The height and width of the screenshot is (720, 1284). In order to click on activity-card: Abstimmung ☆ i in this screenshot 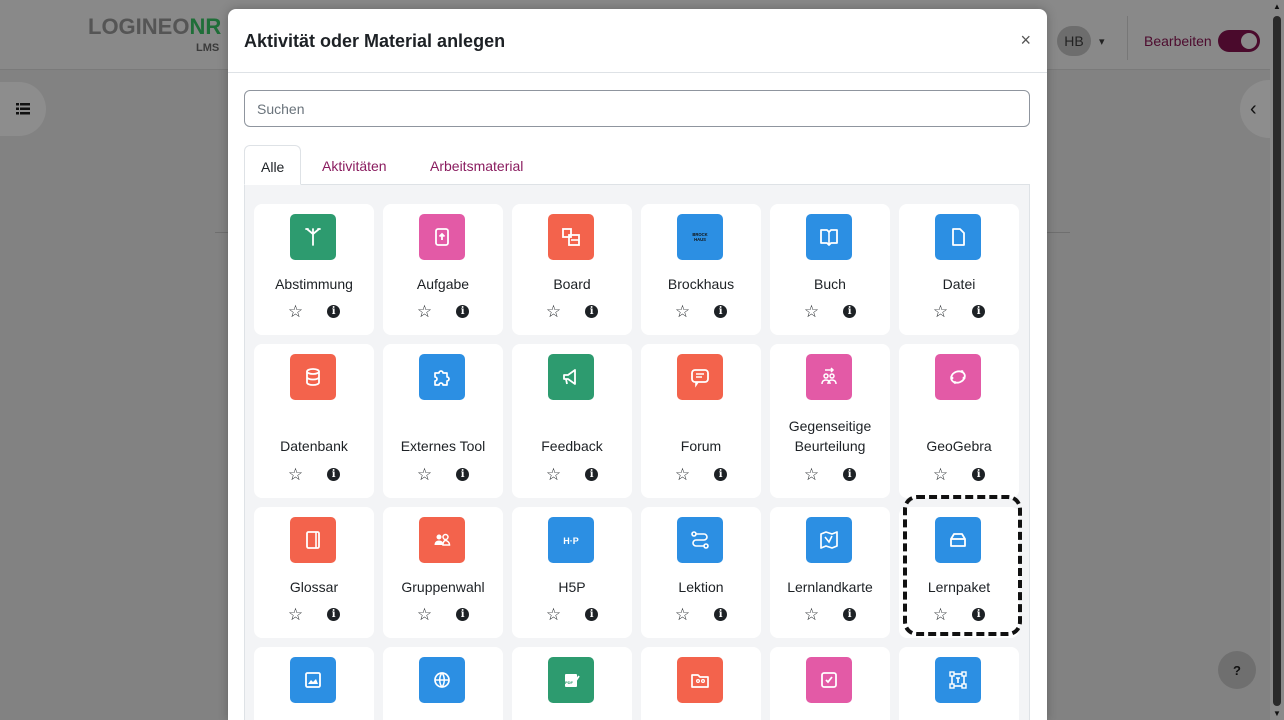, I will do `click(314, 269)`.